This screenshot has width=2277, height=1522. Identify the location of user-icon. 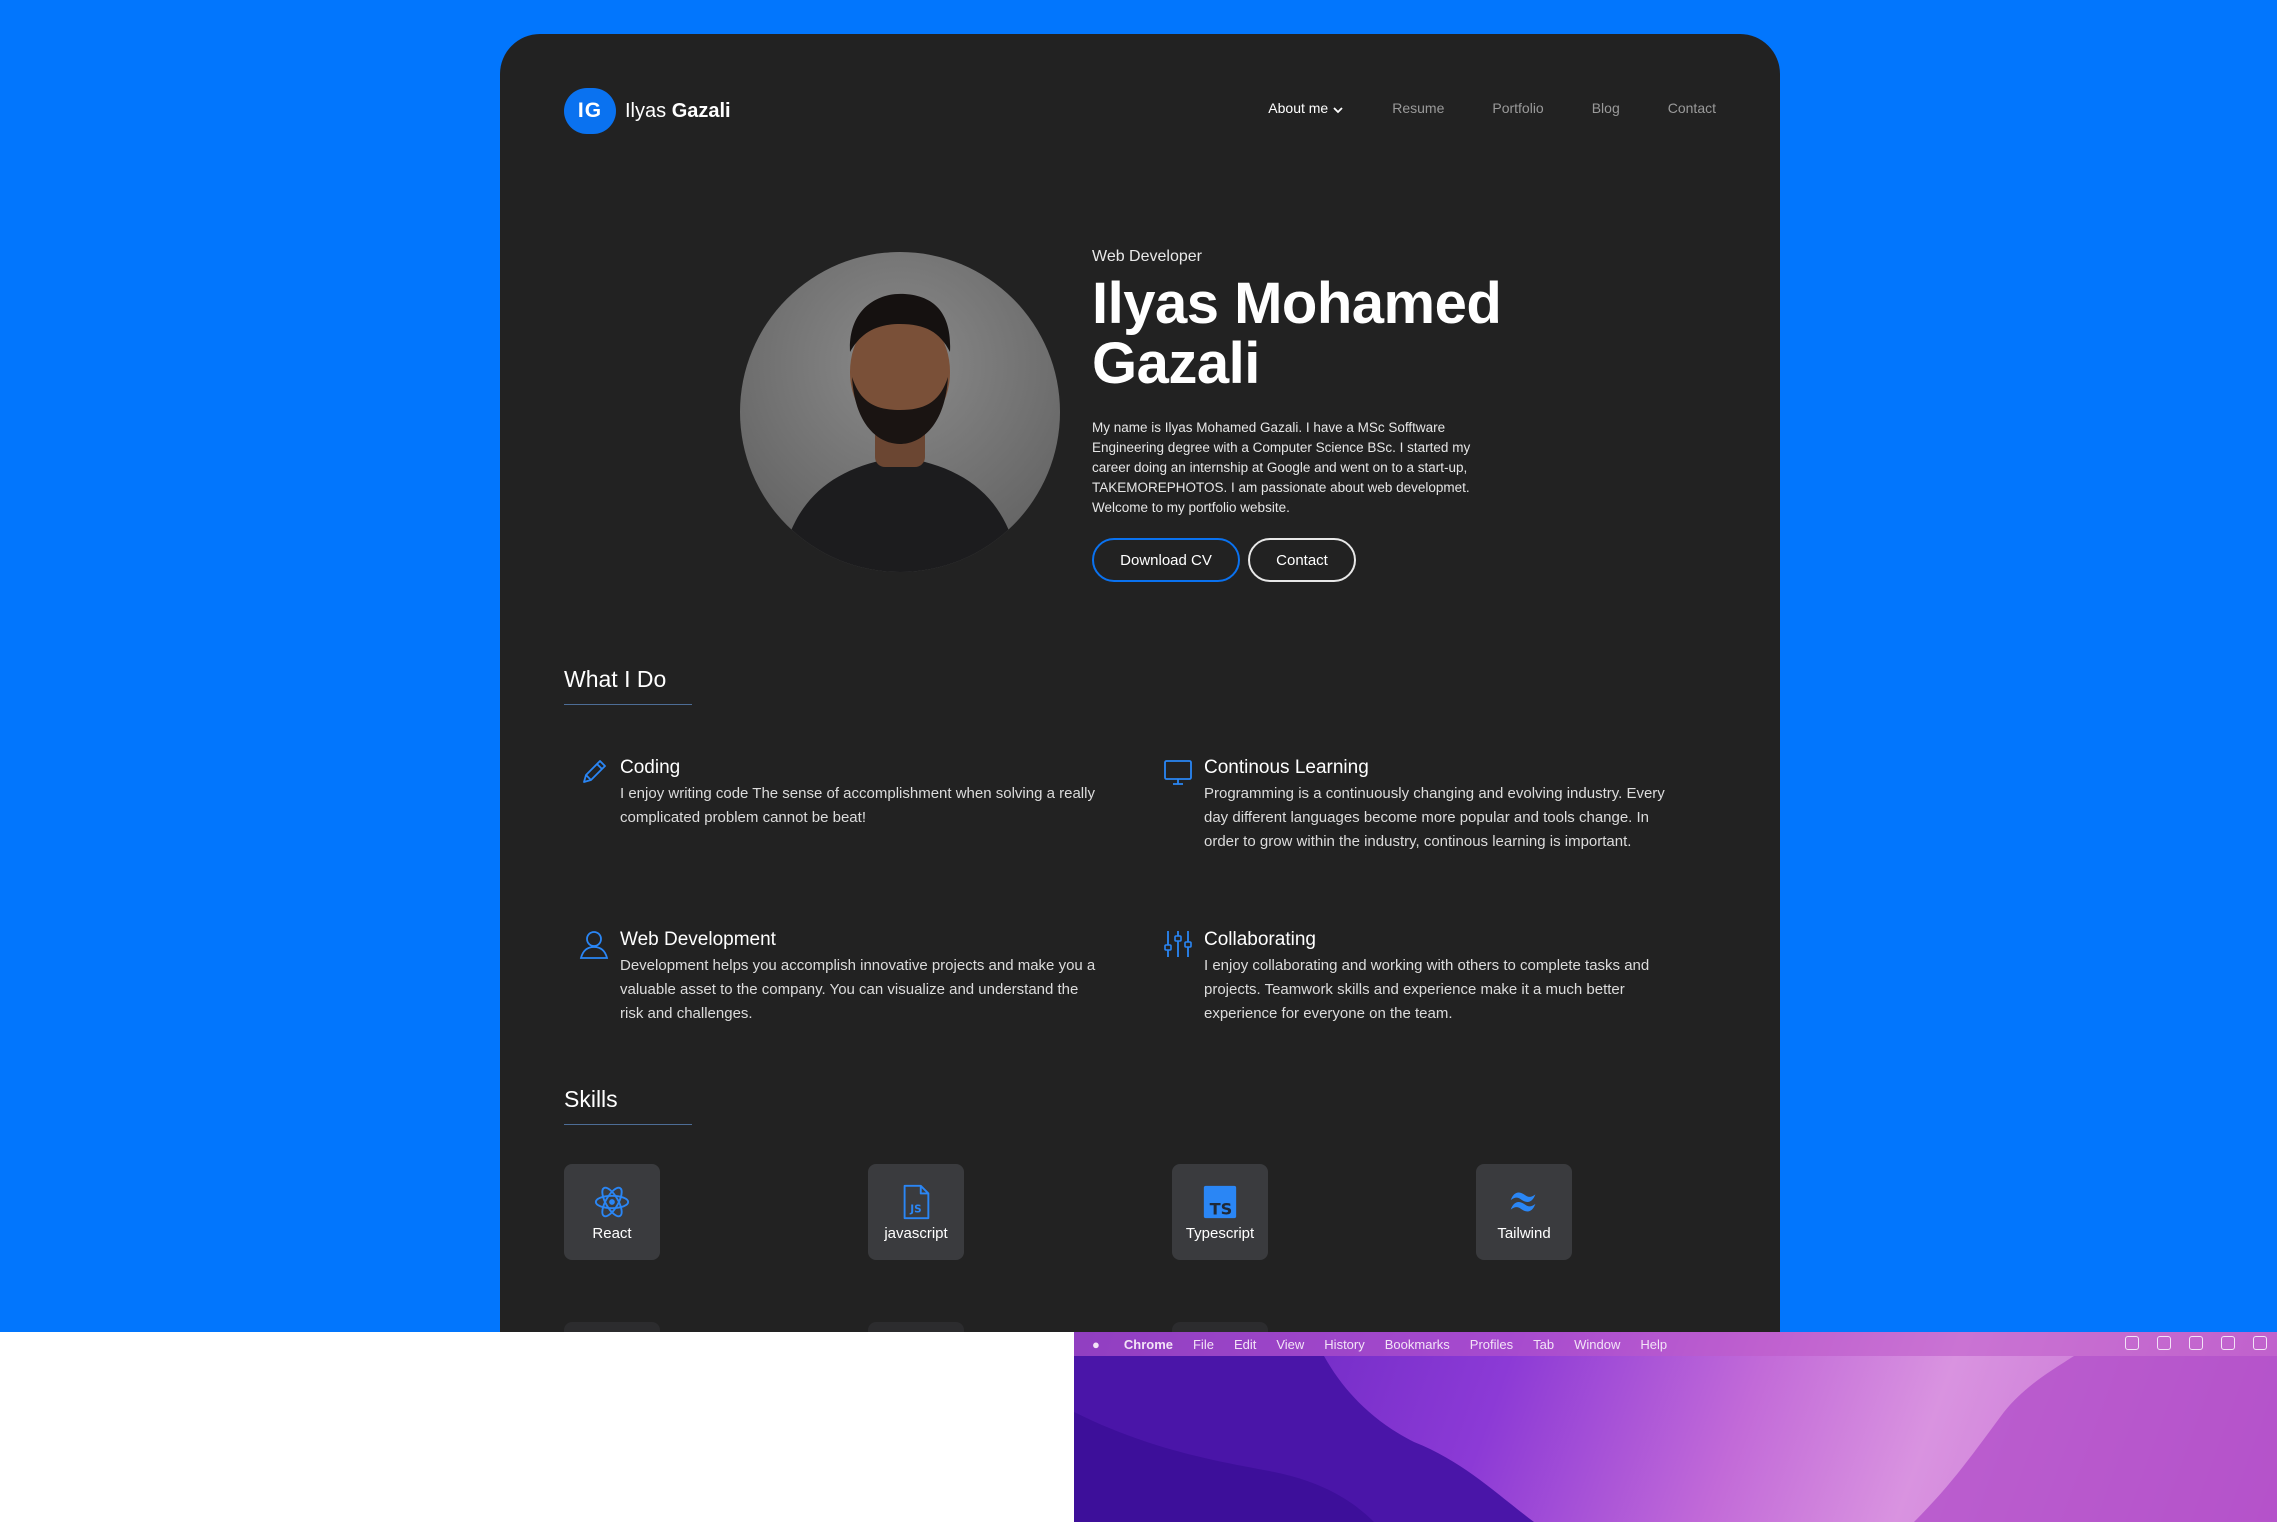
(594, 945).